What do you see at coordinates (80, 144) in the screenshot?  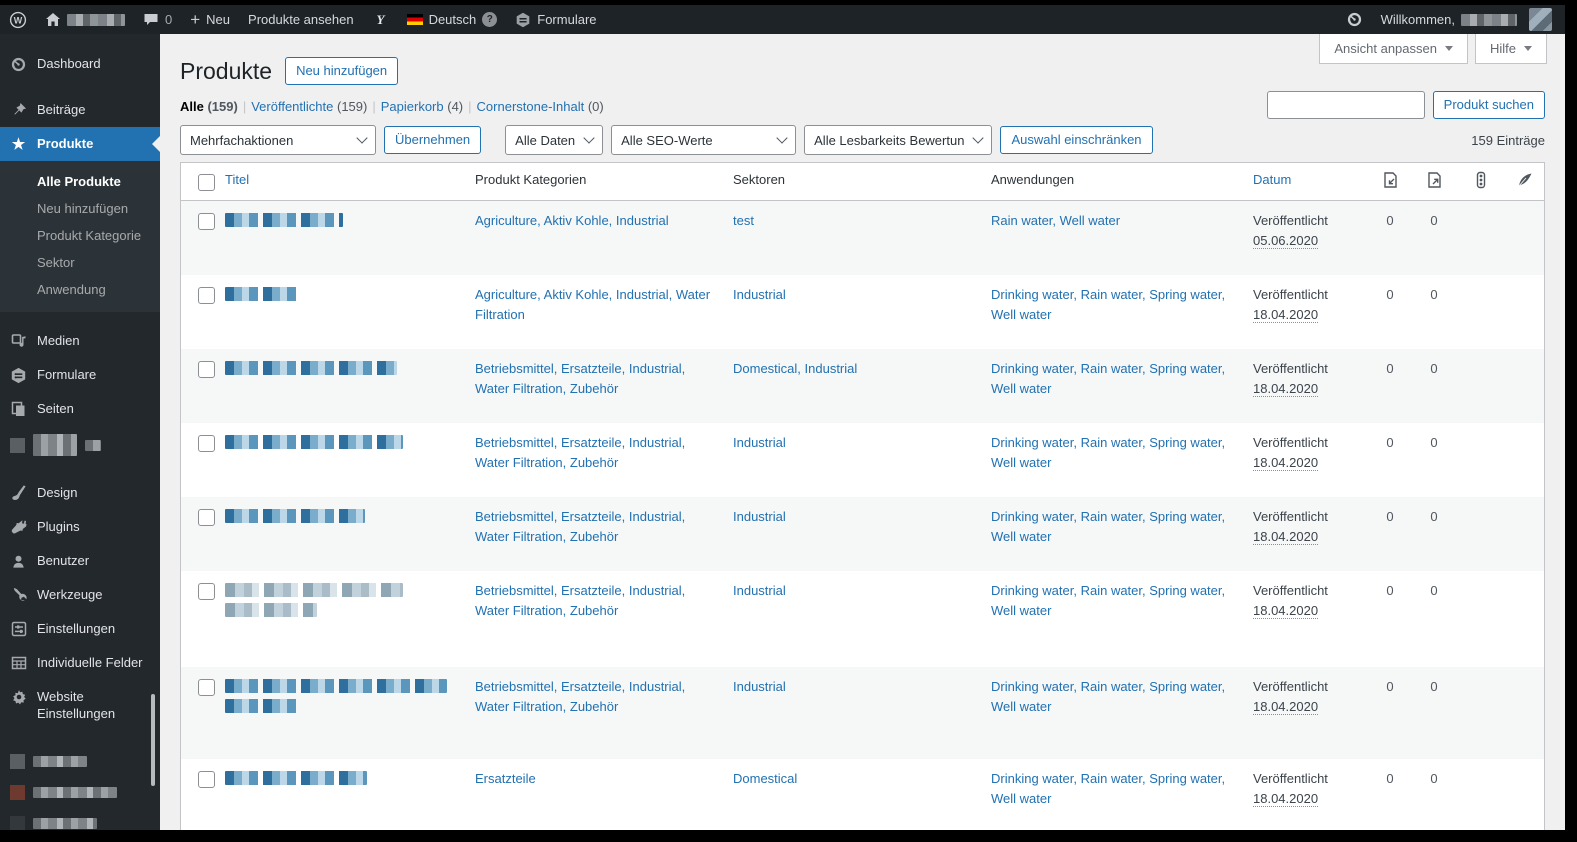 I see `sidebar-item-produkte: ★ Produkte` at bounding box center [80, 144].